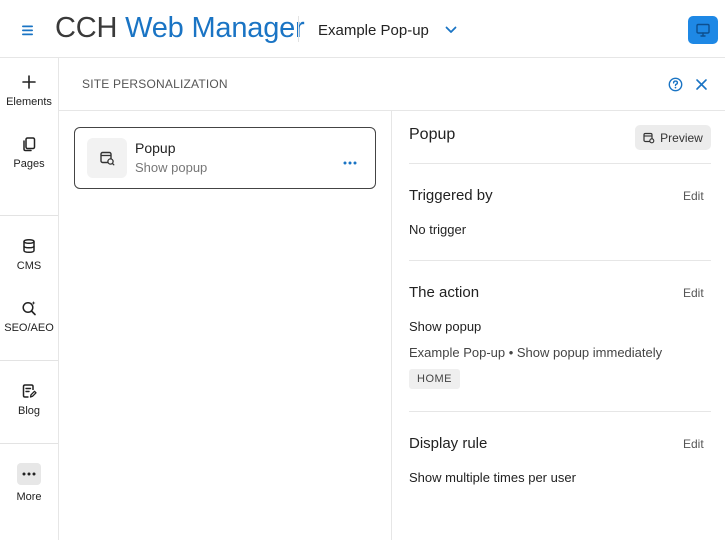 This screenshot has width=725, height=540. Describe the element at coordinates (492, 477) in the screenshot. I see `display-rule-value: Show multiple times per user` at that location.